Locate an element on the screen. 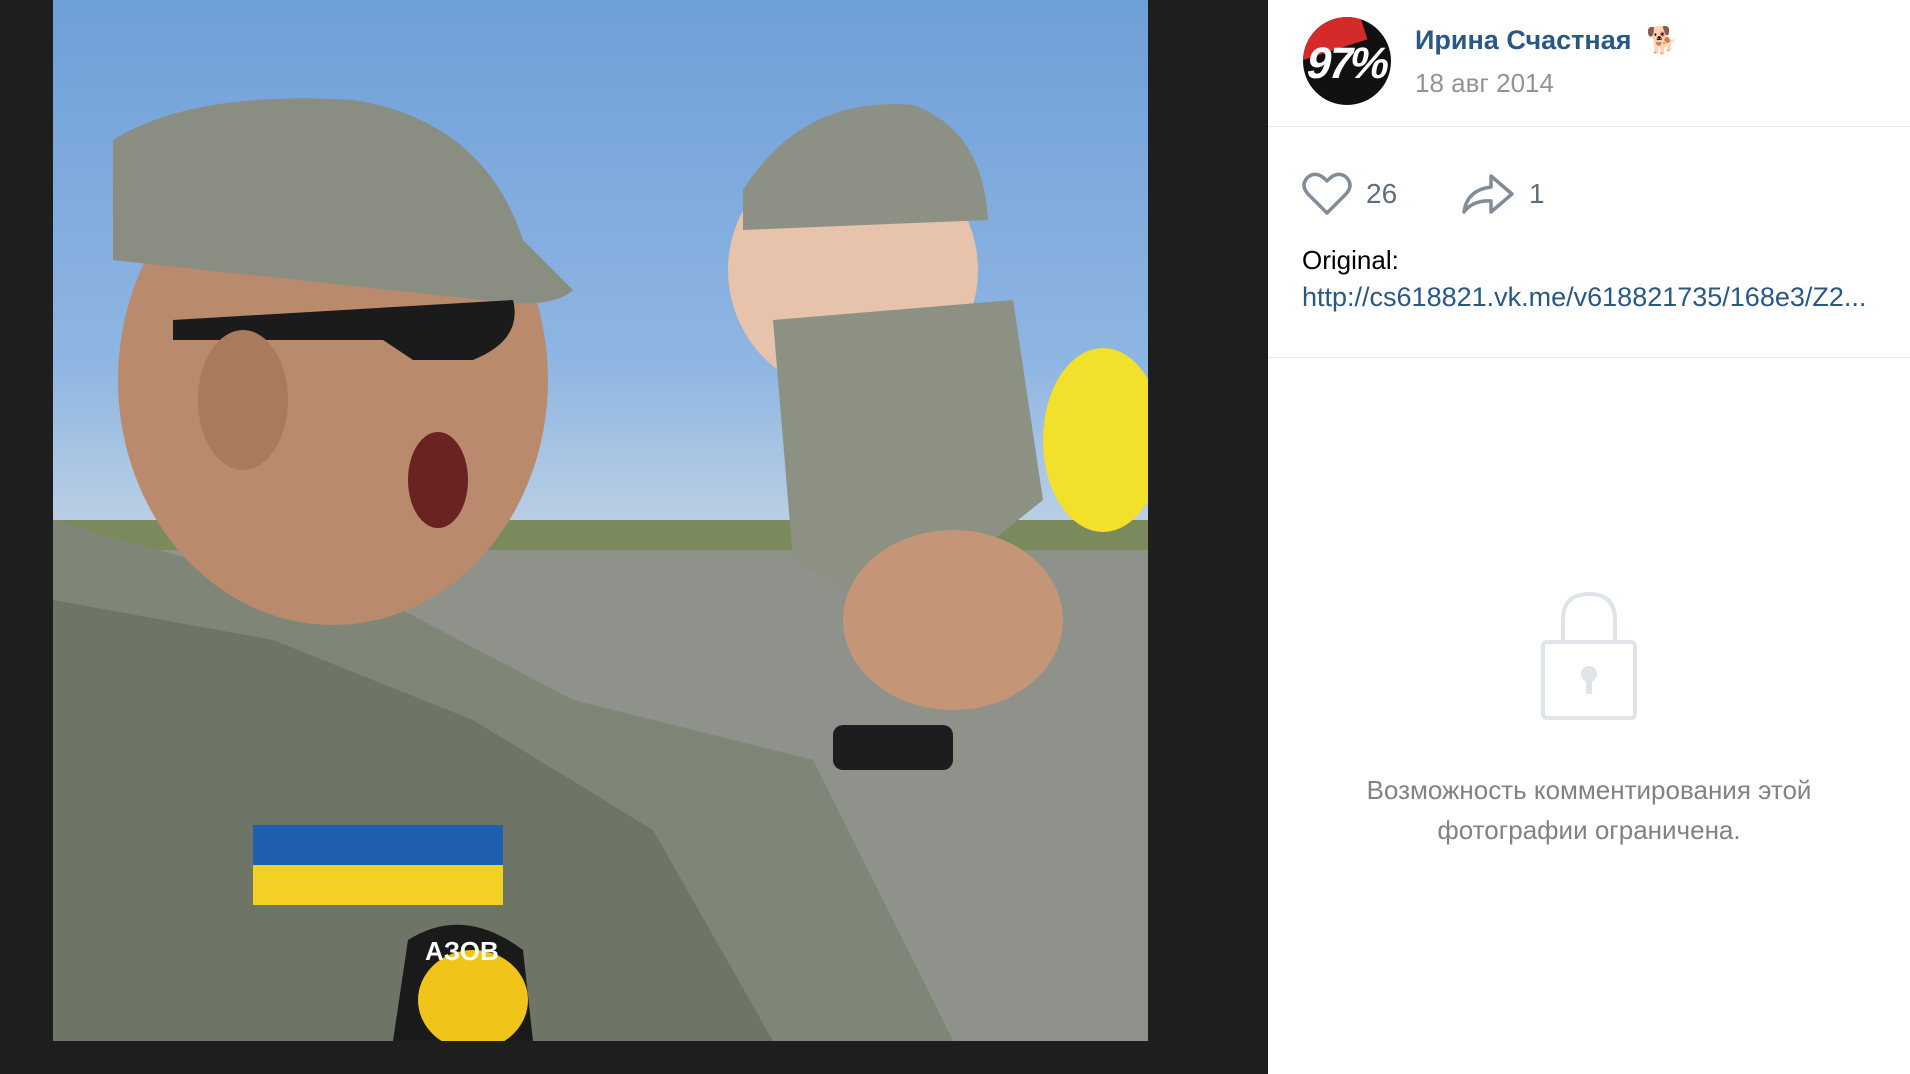  avatar-text: 97% is located at coordinates (1347, 63).